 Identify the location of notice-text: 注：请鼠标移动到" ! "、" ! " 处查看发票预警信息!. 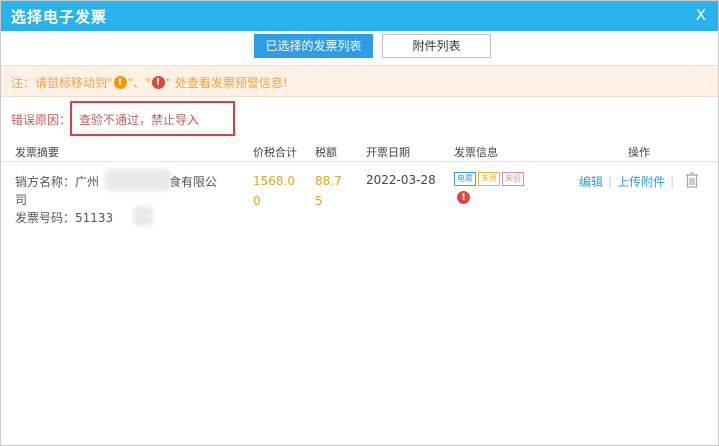
(149, 82).